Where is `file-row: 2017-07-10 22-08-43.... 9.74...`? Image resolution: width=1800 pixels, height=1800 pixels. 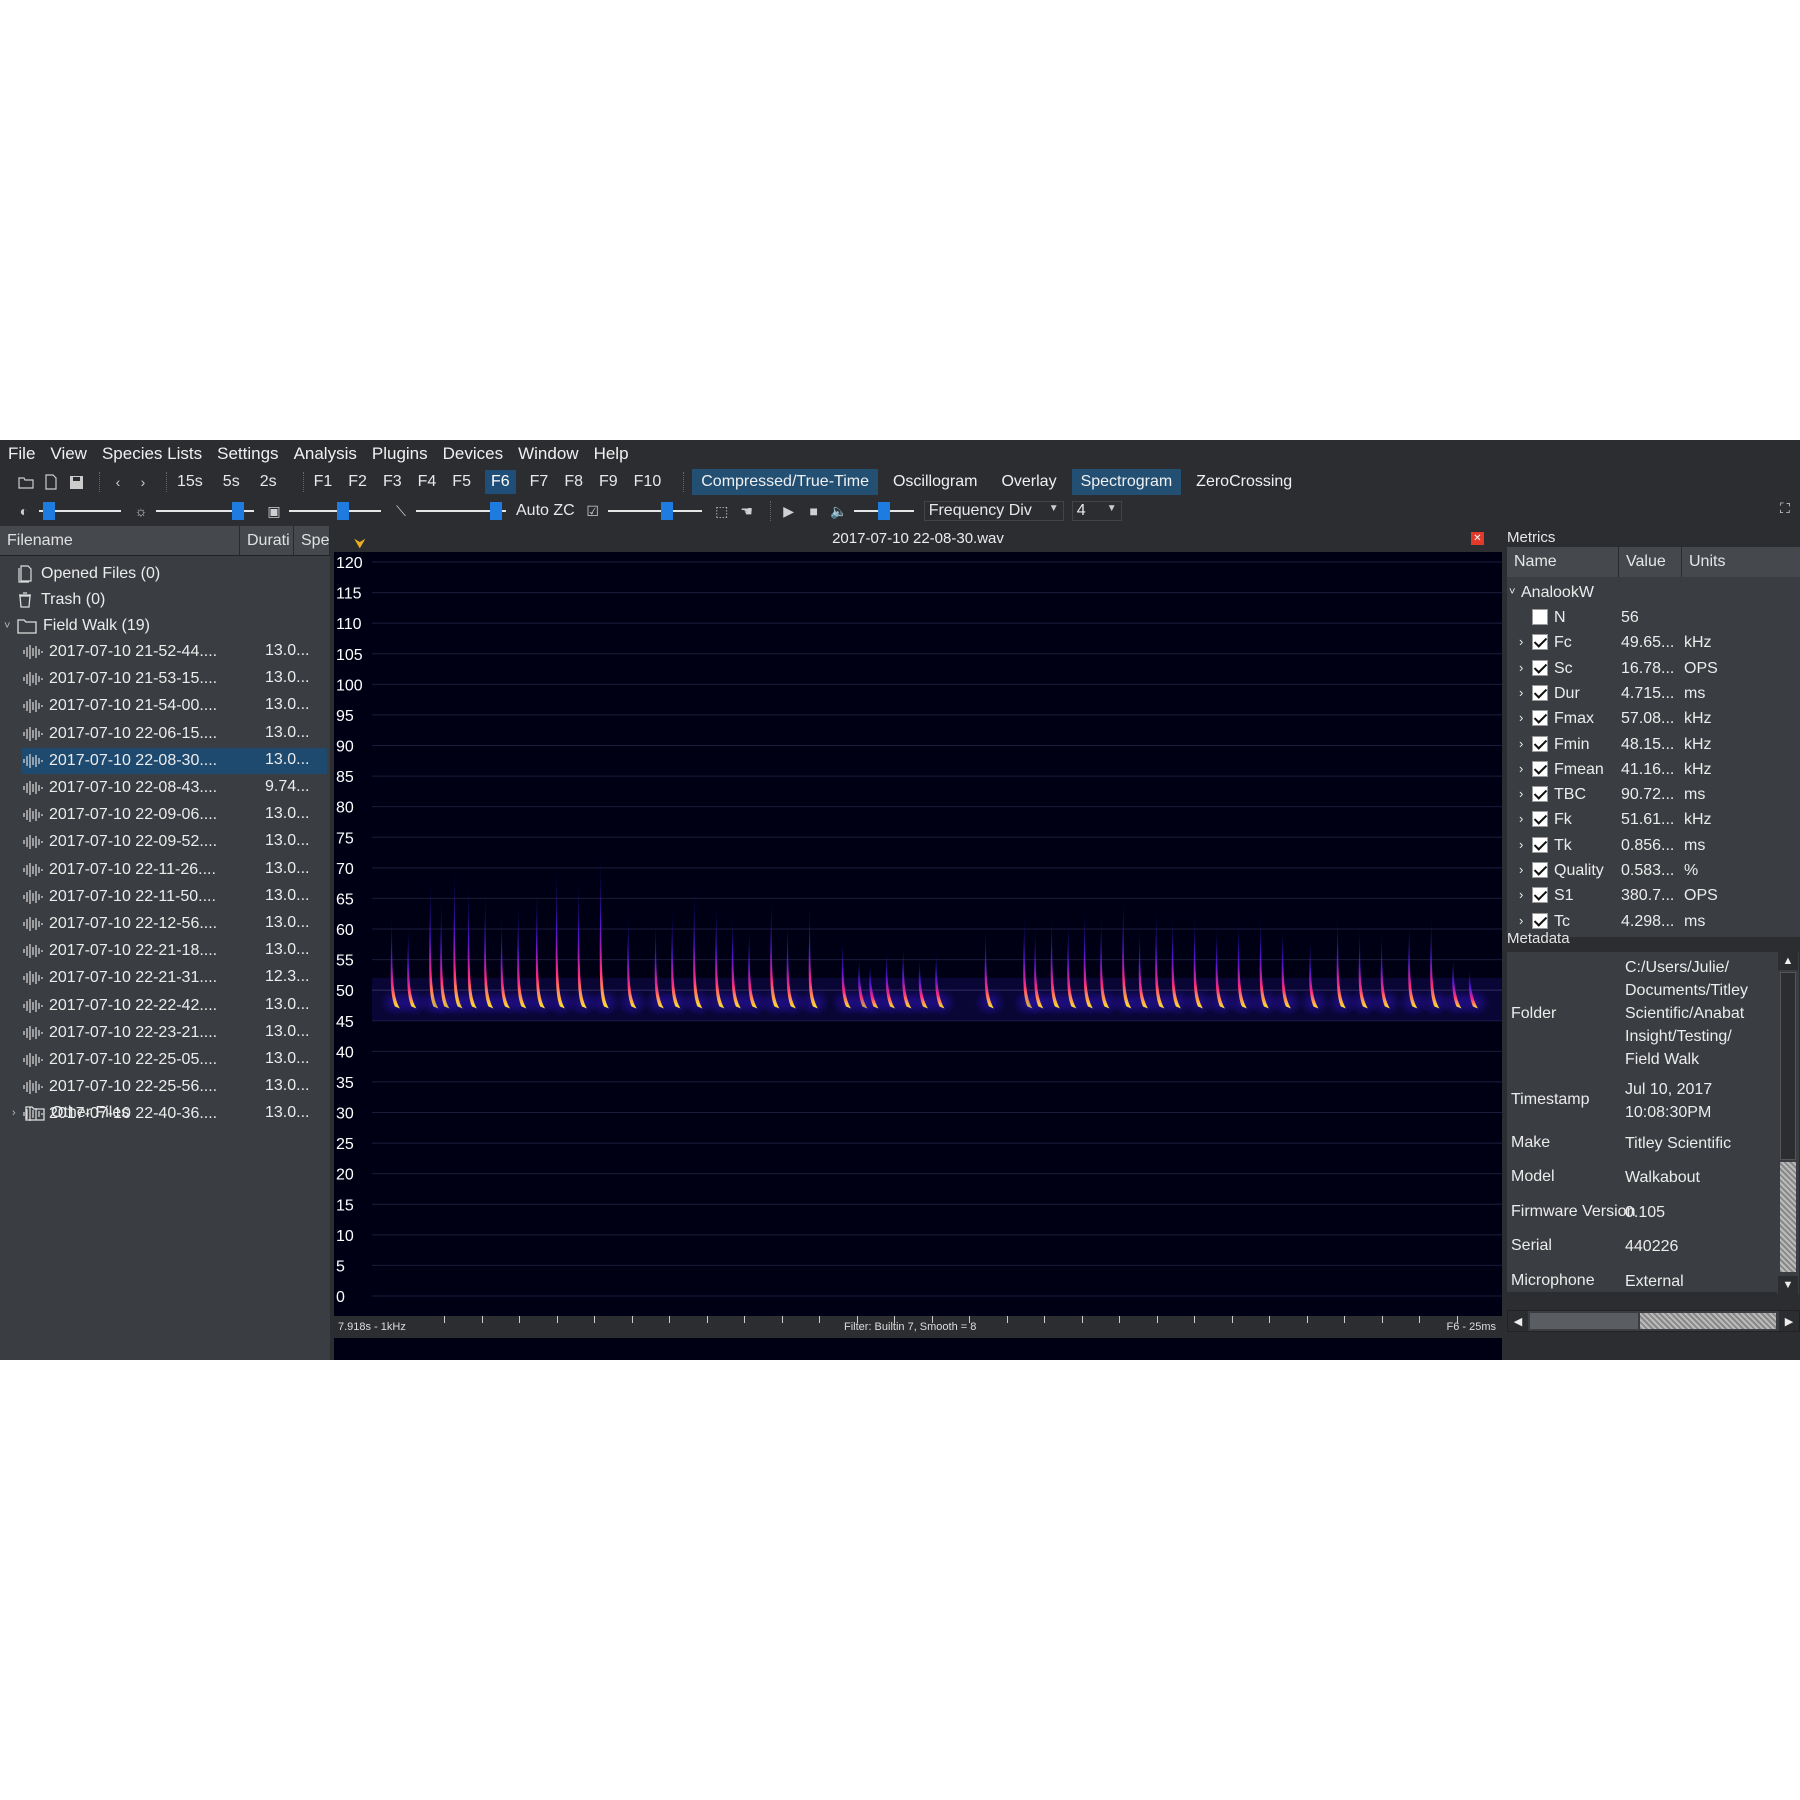 file-row: 2017-07-10 22-08-43.... 9.74... is located at coordinates (174, 788).